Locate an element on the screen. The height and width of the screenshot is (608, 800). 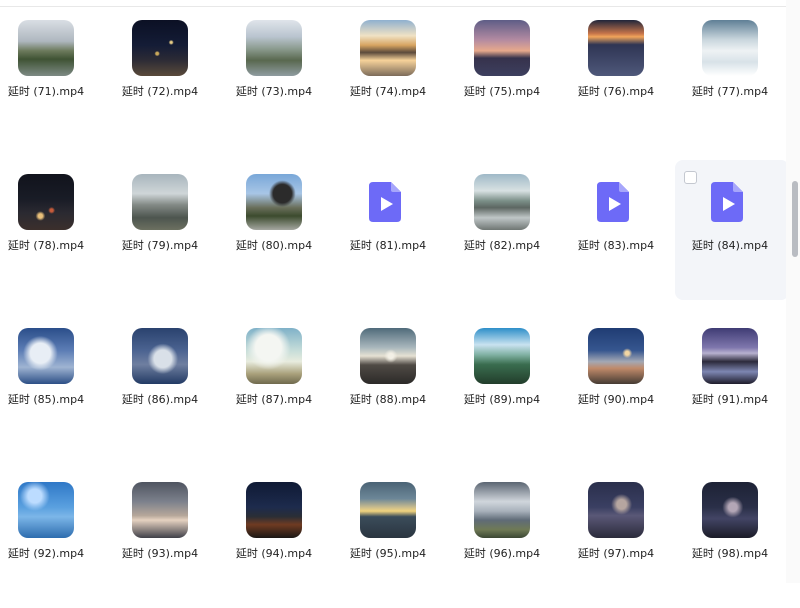
file-item: 延时 (88).mp4 is located at coordinates (390, 384).